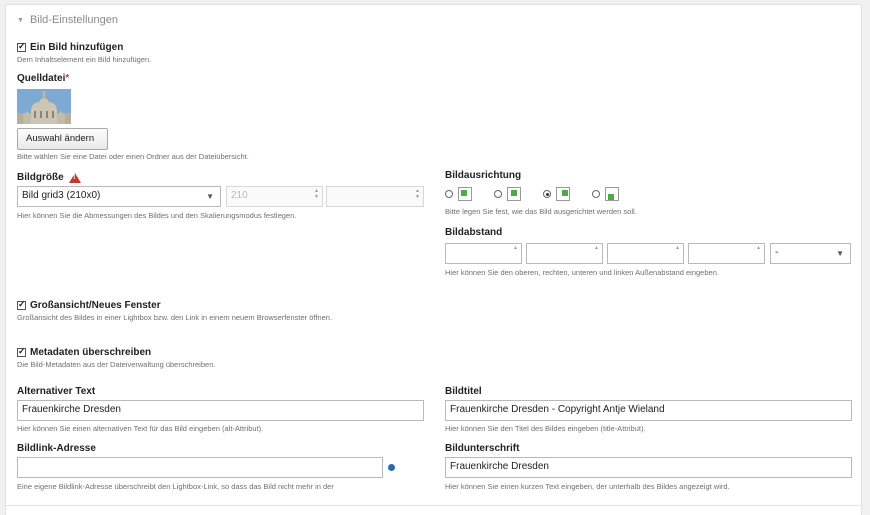 Image resolution: width=870 pixels, height=515 pixels. I want to click on source-image-thumbnail, so click(44, 106).